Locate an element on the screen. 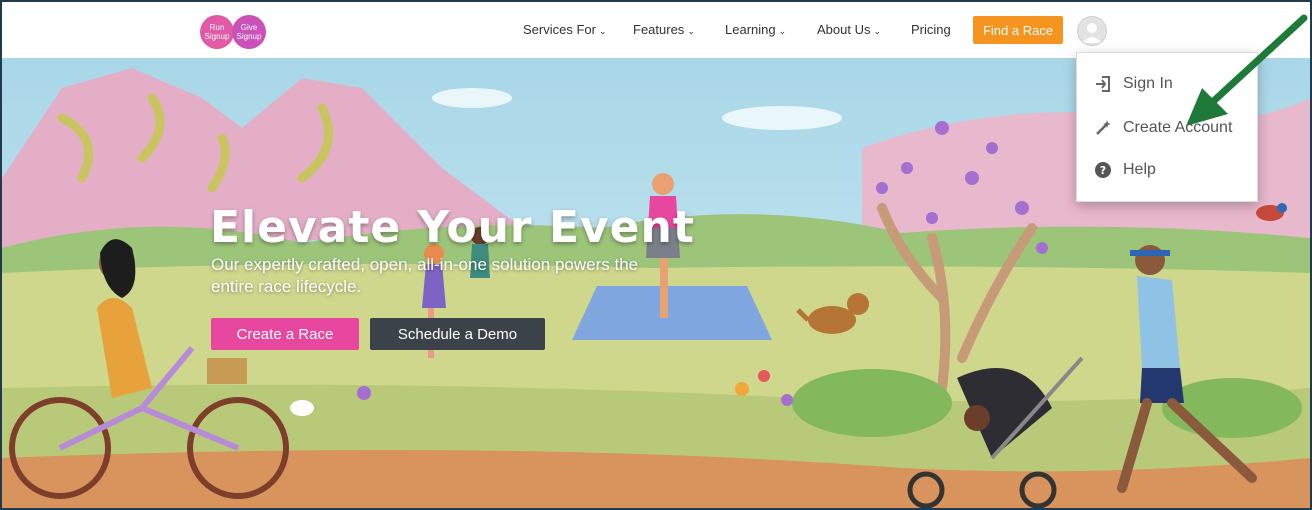  logo-left-text: Run Signup is located at coordinates (217, 32).